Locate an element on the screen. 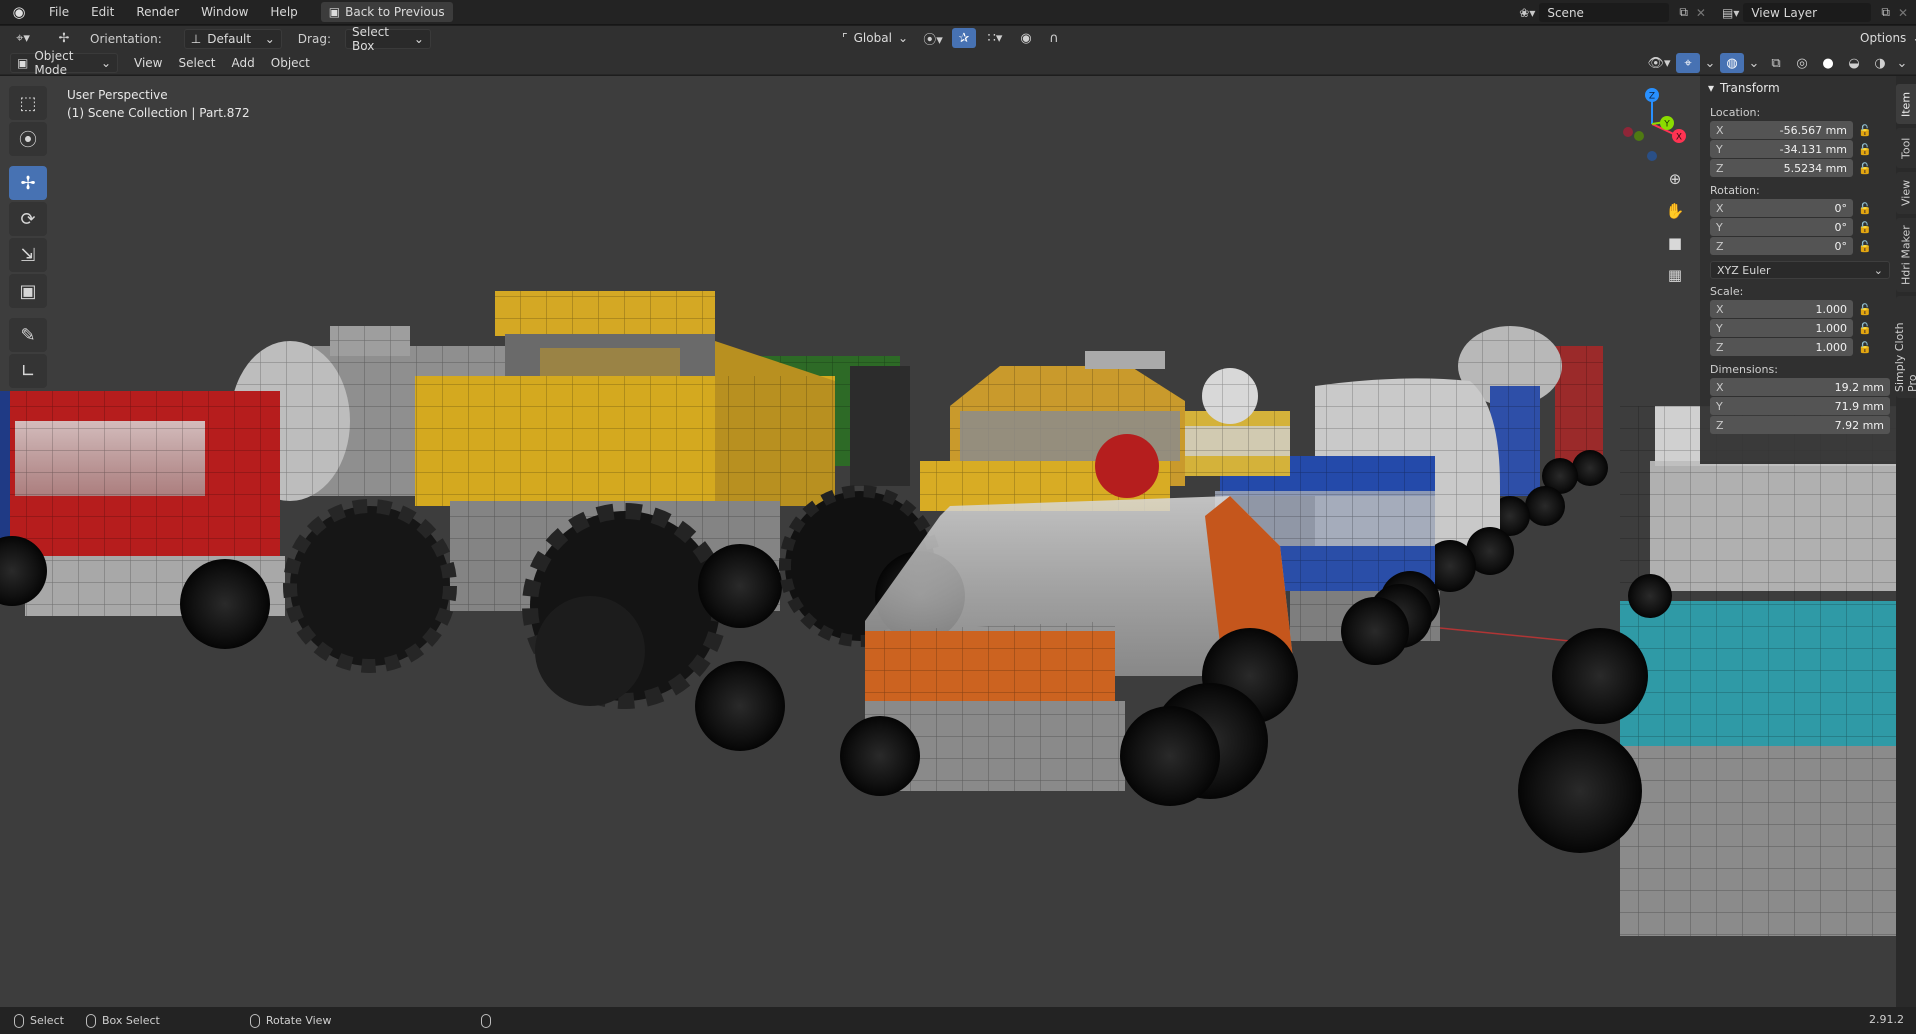 This screenshot has width=1916, height=1034. axis-label: X is located at coordinates (1720, 387).